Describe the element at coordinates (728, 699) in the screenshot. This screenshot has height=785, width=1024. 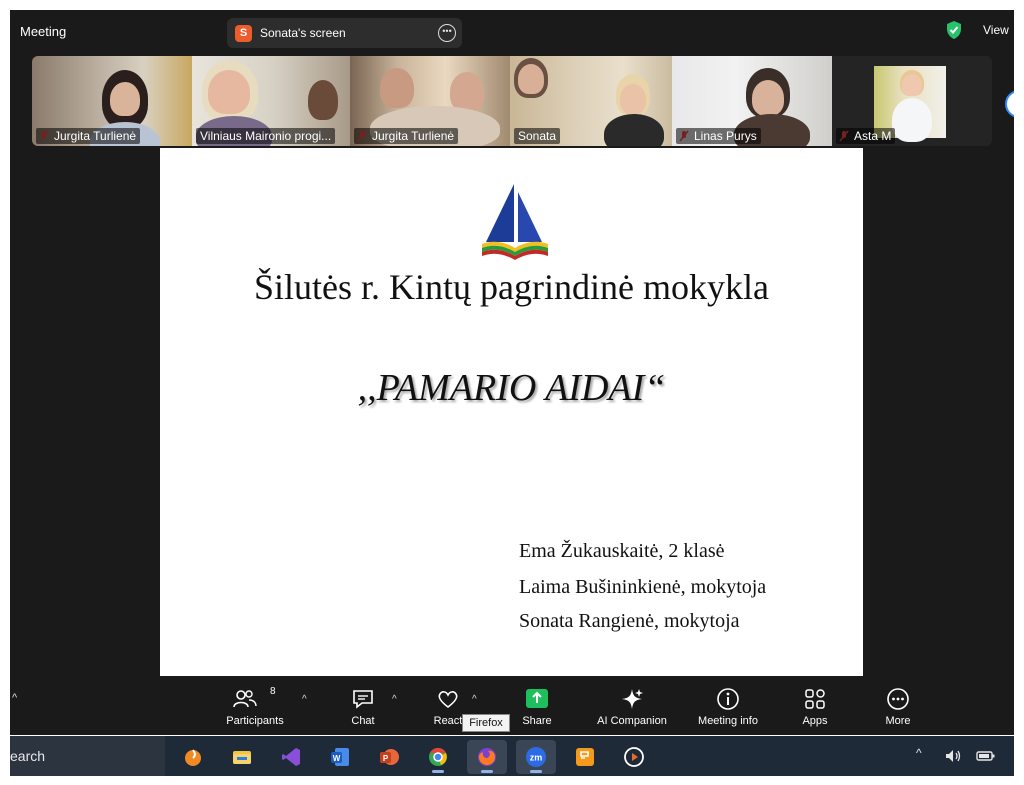
I see `info-icon` at that location.